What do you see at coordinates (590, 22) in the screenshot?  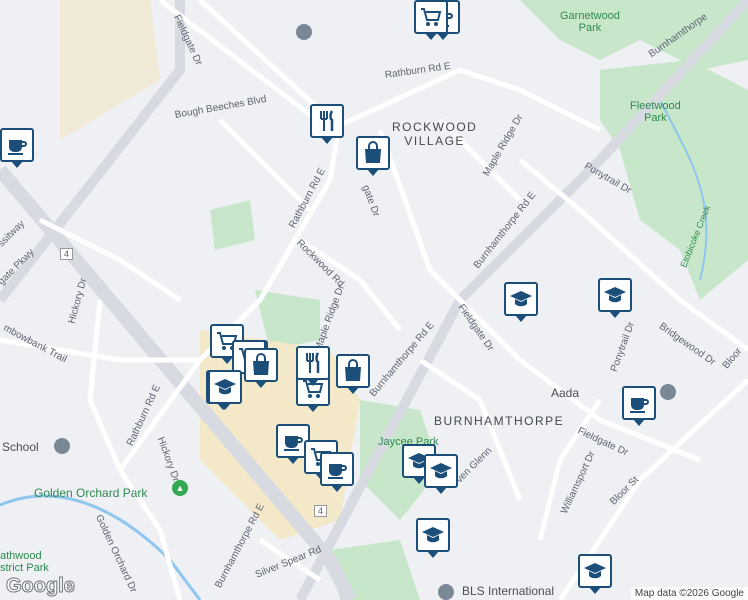 I see `park-label: Garnetwood Park` at bounding box center [590, 22].